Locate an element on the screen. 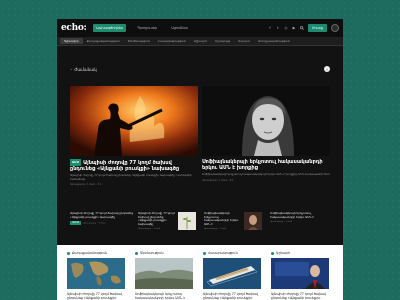 This screenshot has width=400, height=300. nav-item: Հասարակություն is located at coordinates (172, 41).